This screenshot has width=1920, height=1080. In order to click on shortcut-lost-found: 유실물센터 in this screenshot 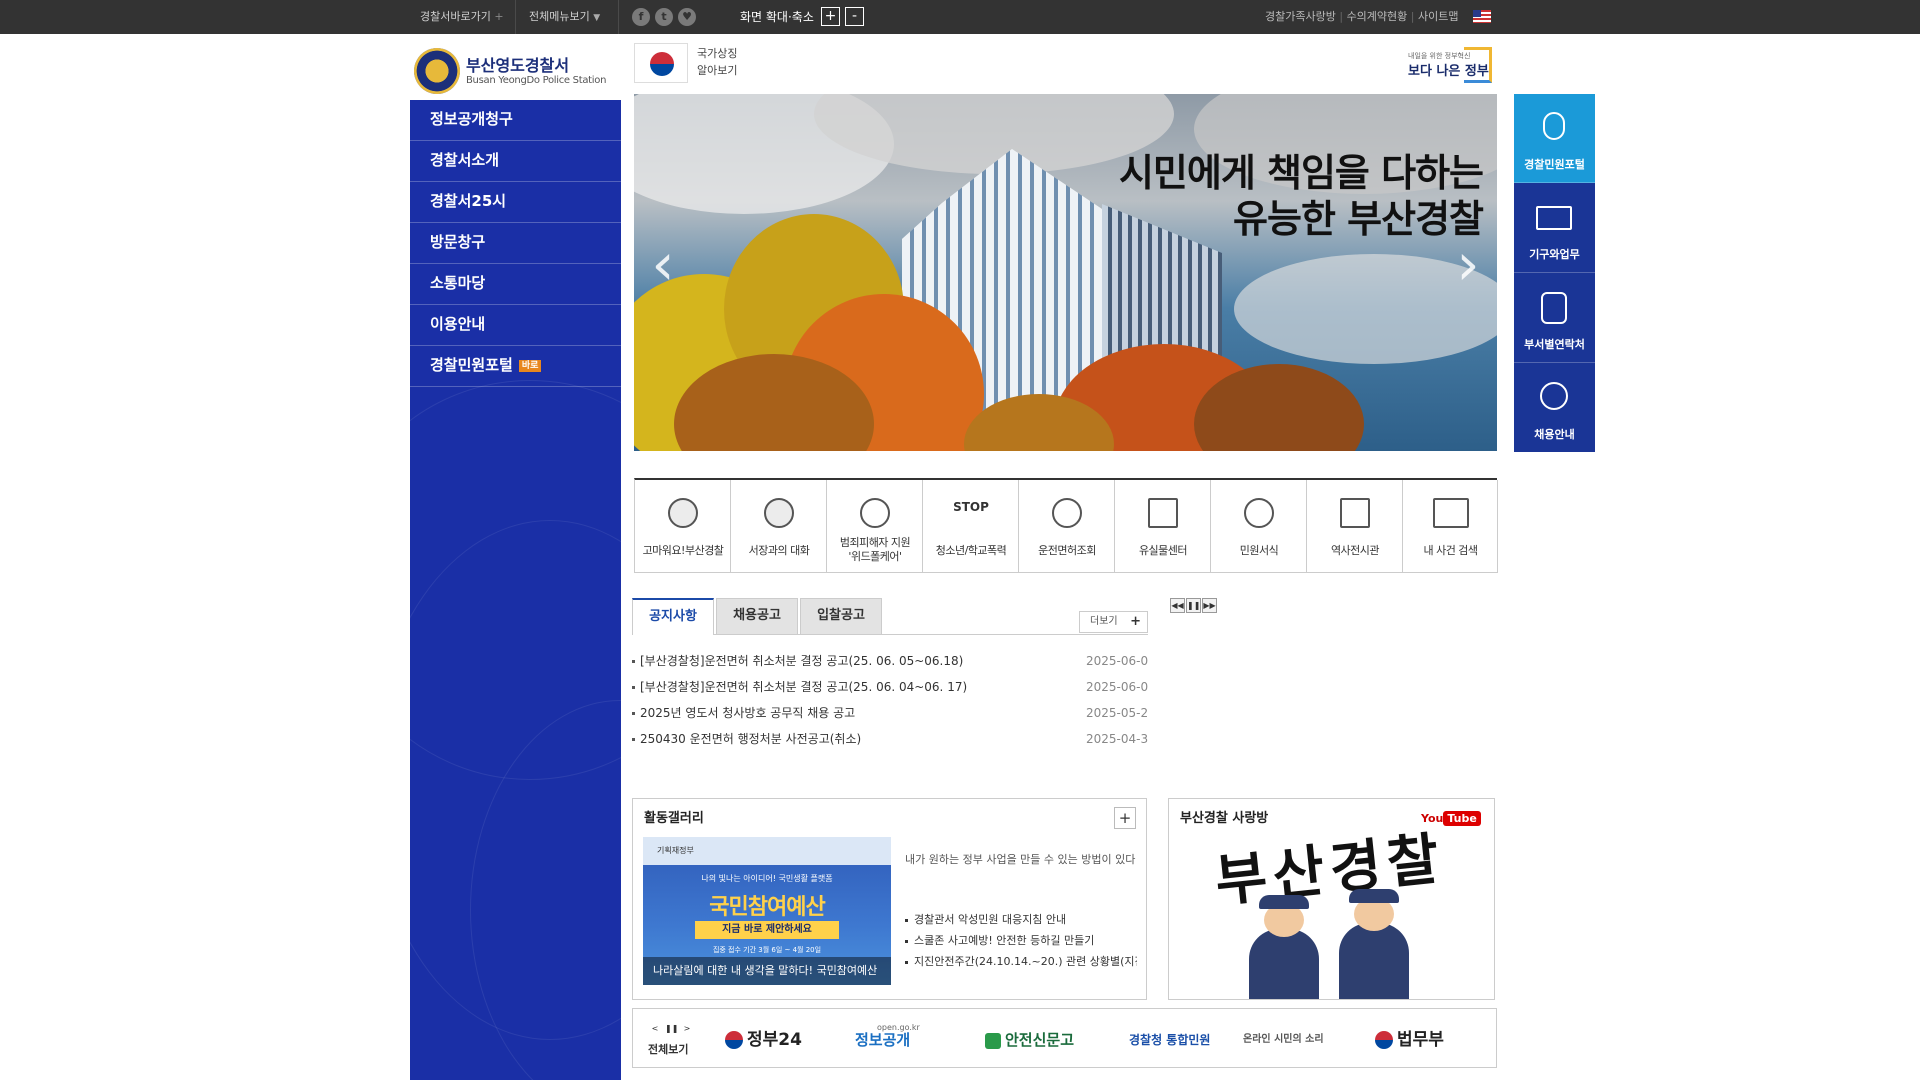, I will do `click(1163, 526)`.